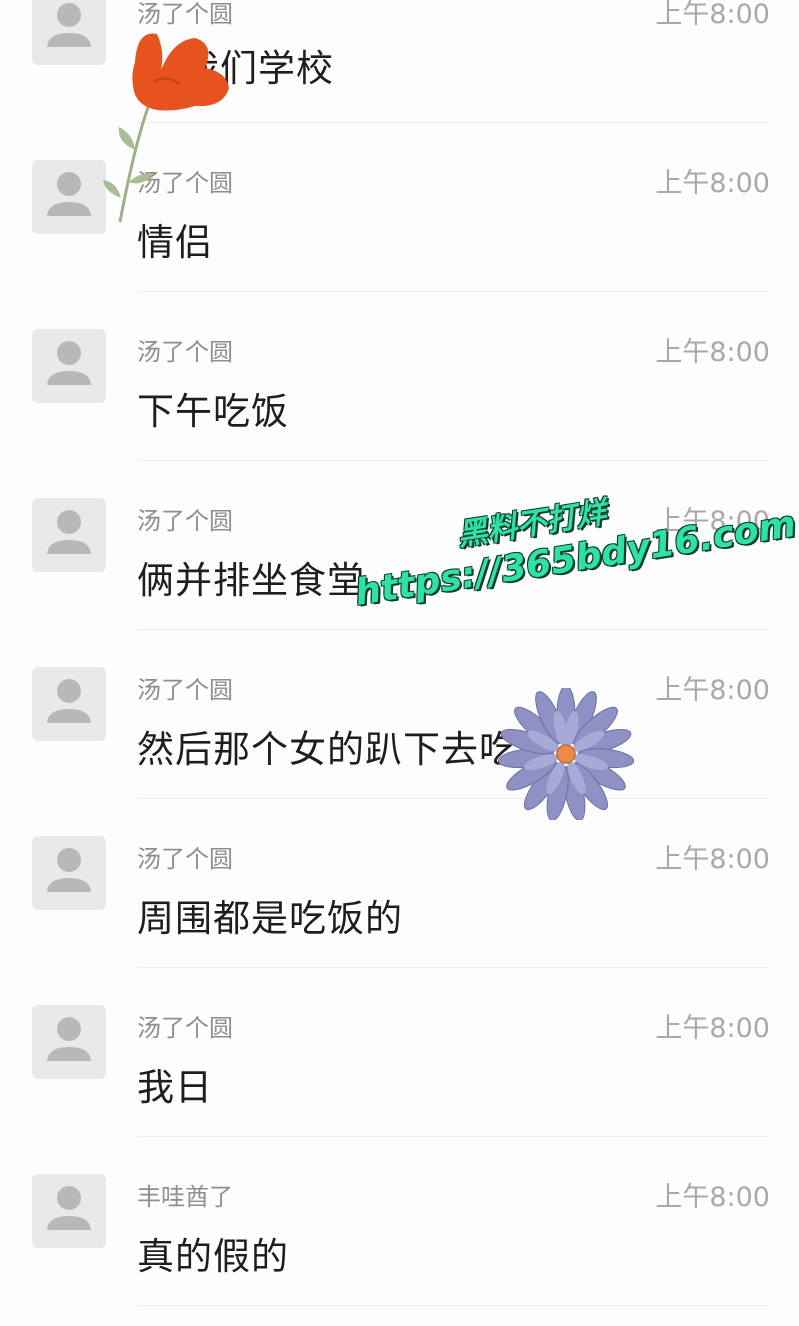 This screenshot has width=799, height=1326. Describe the element at coordinates (399, 376) in the screenshot. I see `message-row: 汤了个圆 上午8:00 下午吃饭` at that location.